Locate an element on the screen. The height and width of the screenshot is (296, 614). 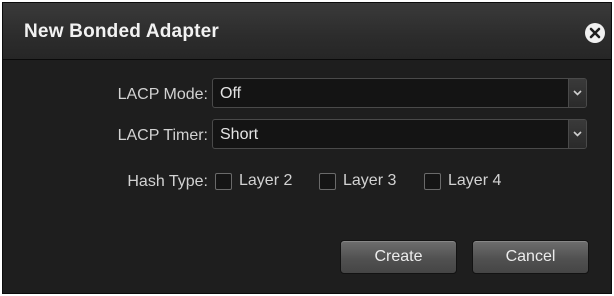
layer2-checkbox is located at coordinates (223, 181).